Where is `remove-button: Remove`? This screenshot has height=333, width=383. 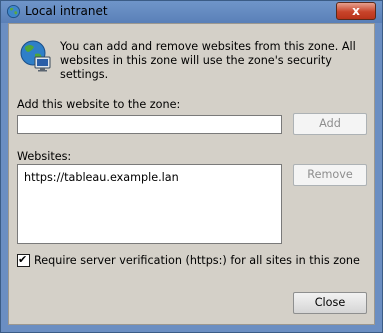 remove-button: Remove is located at coordinates (330, 175).